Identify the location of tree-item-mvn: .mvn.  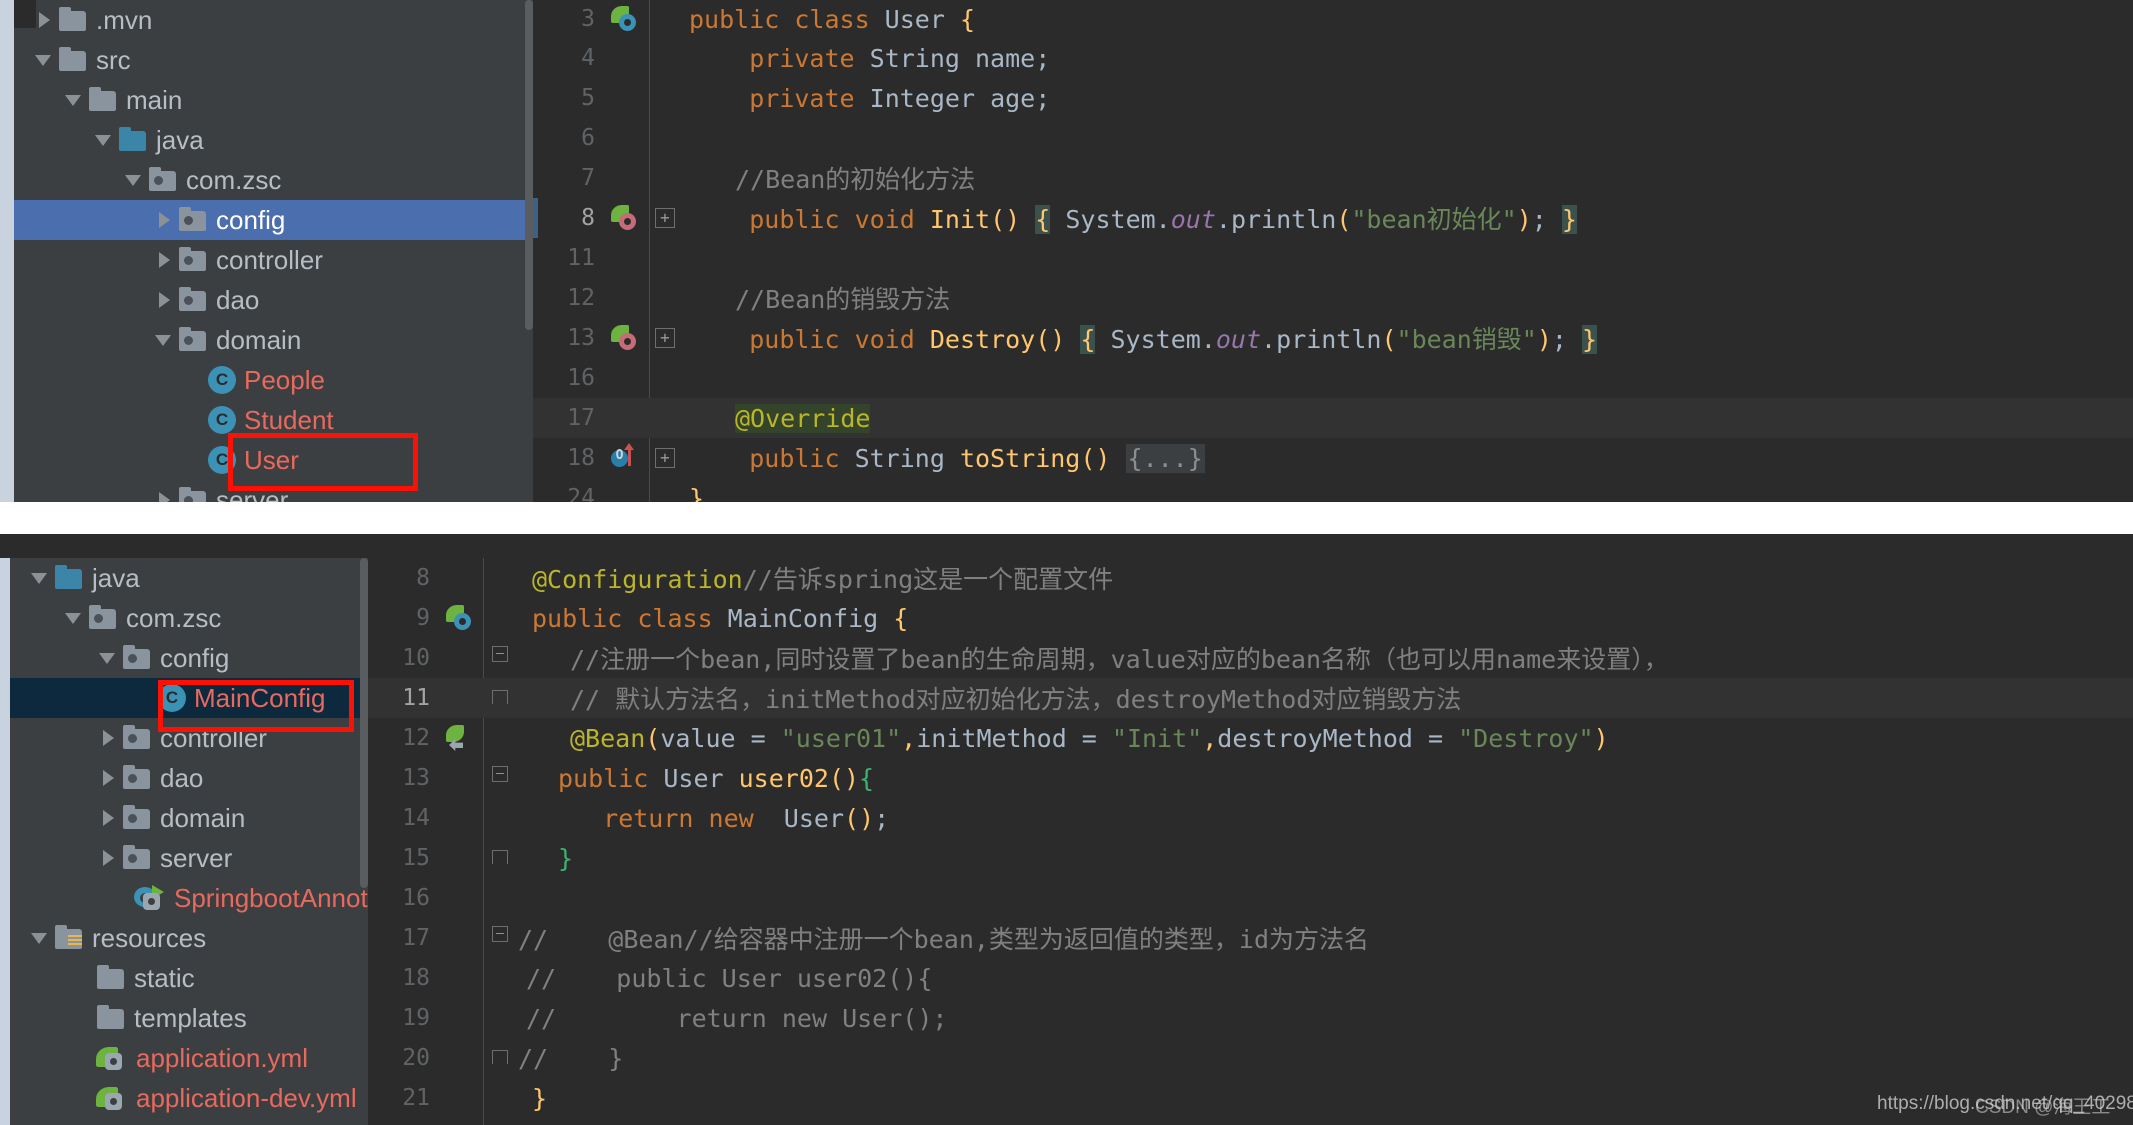
(273, 20).